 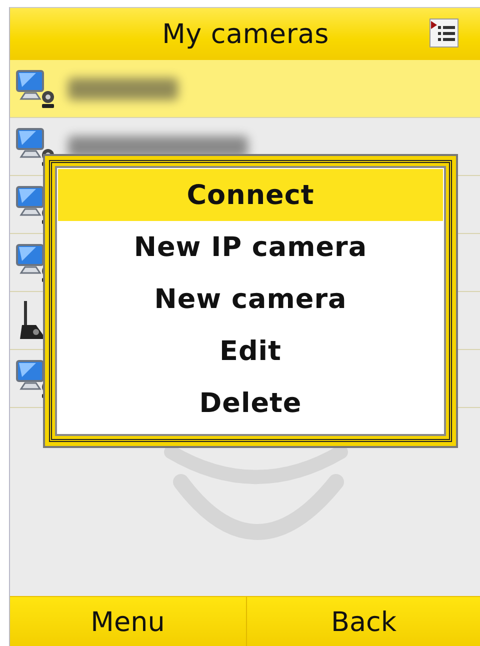 I want to click on menu-item: Connect, so click(x=250, y=195).